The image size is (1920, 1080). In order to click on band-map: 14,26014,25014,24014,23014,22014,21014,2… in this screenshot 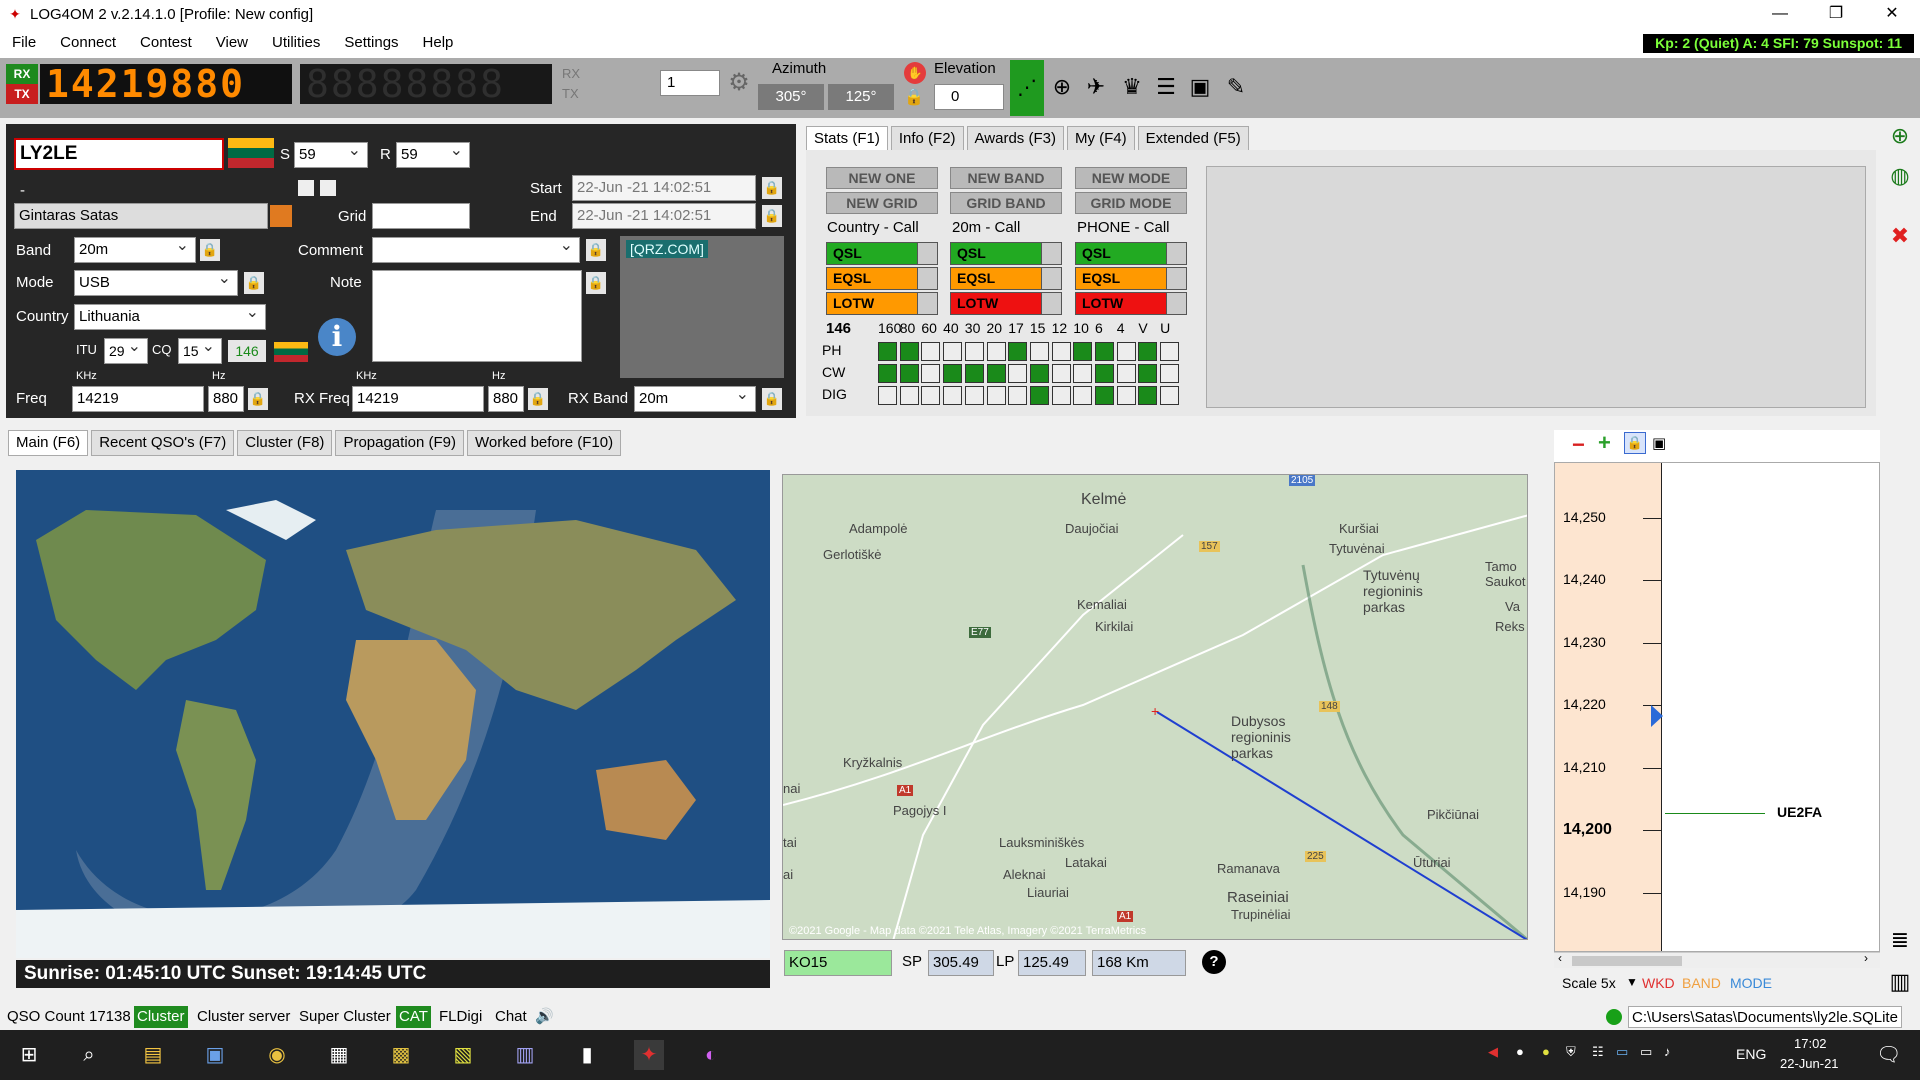, I will do `click(1717, 707)`.